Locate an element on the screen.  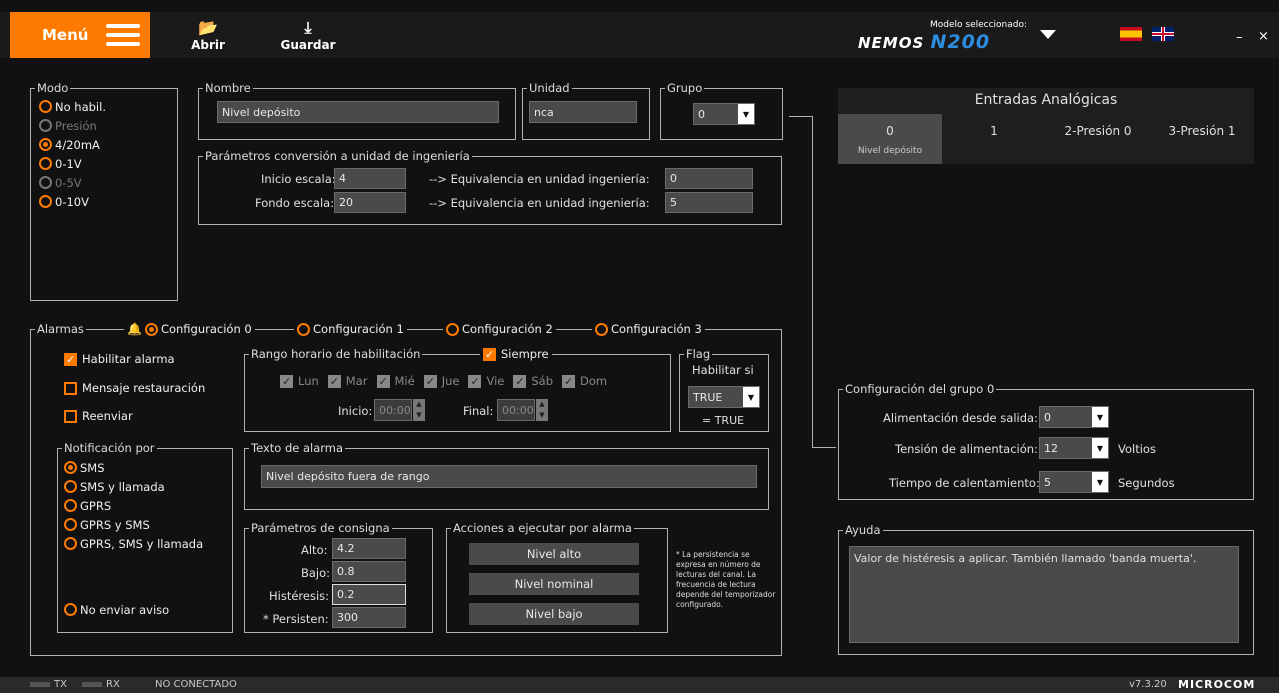
model-name: N200 is located at coordinates (960, 42).